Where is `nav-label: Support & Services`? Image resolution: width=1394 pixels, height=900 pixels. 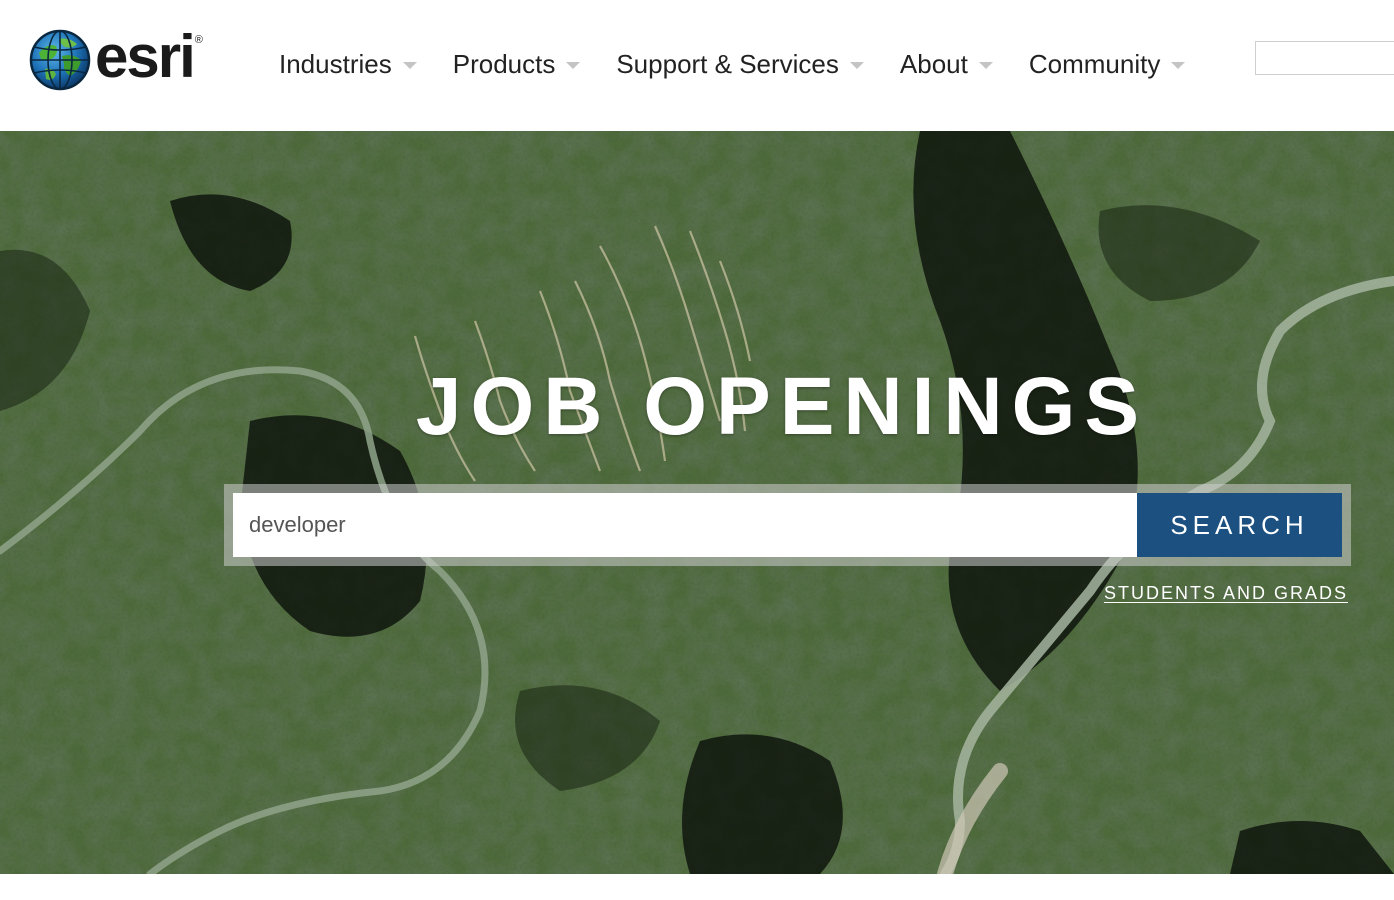 nav-label: Support & Services is located at coordinates (727, 63).